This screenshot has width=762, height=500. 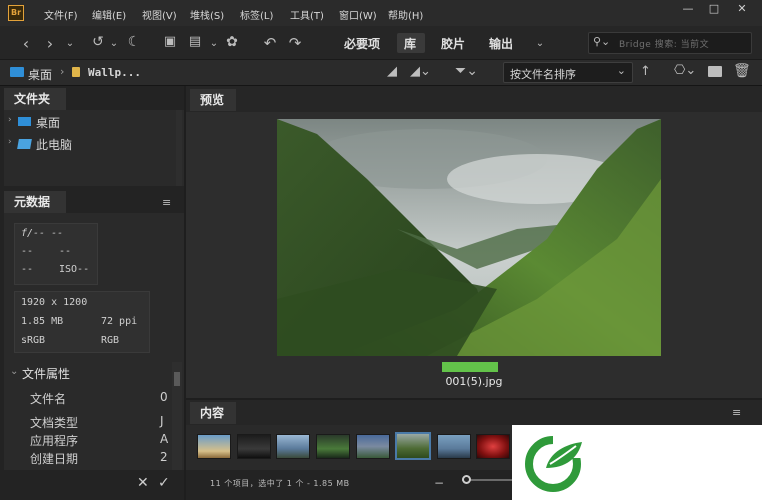 I want to click on search-input: Bridge 搜索: 当前文, so click(x=664, y=43).